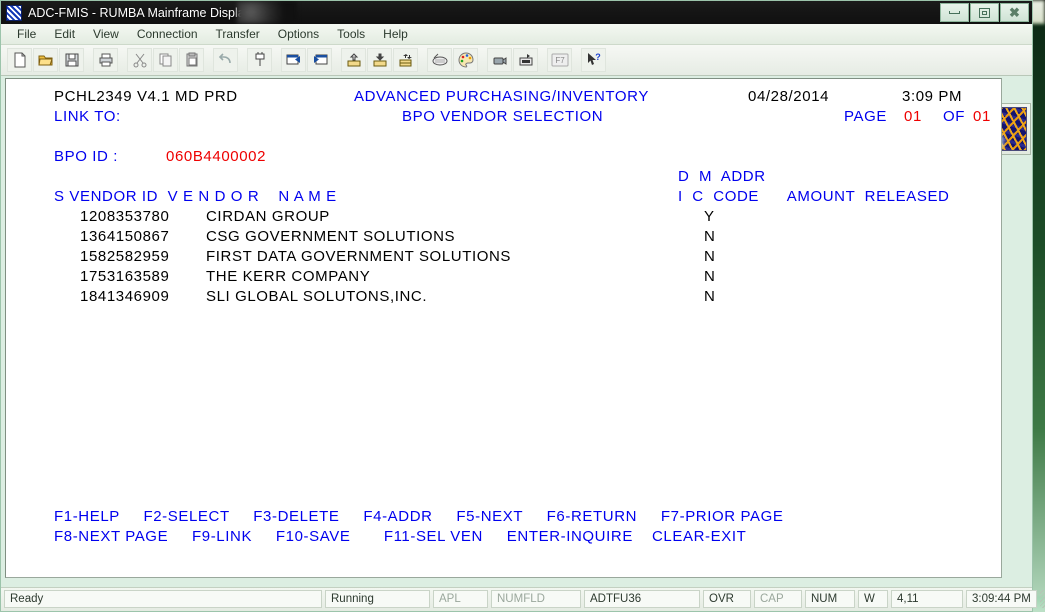 This screenshot has width=1045, height=612. Describe the element at coordinates (503, 116) in the screenshot. I see `screen-title: BPO VENDOR SELECTION` at that location.